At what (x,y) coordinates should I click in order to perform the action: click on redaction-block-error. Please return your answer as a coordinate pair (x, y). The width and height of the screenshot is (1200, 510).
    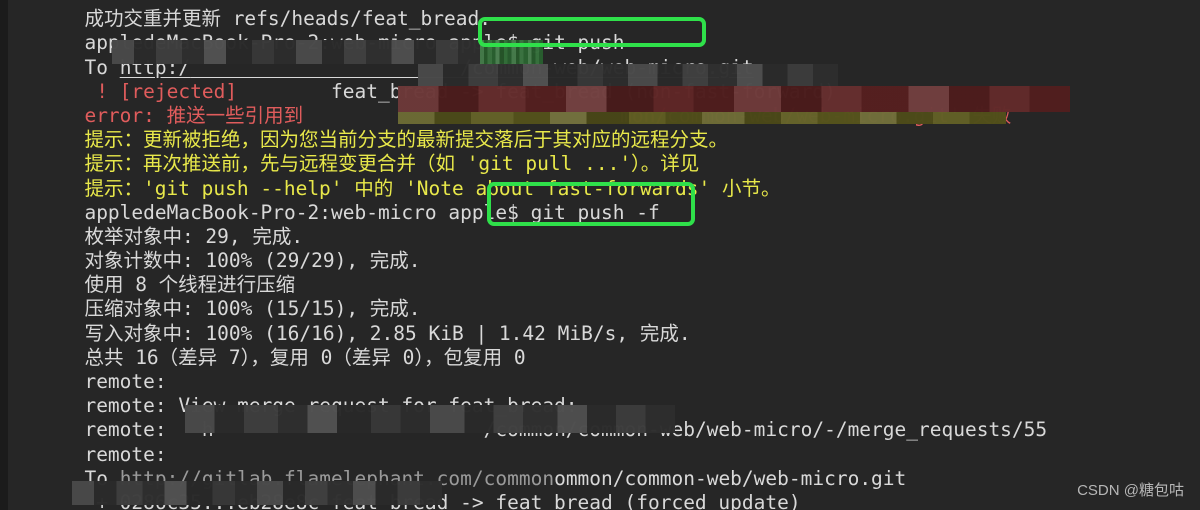
    Looking at the image, I should click on (734, 99).